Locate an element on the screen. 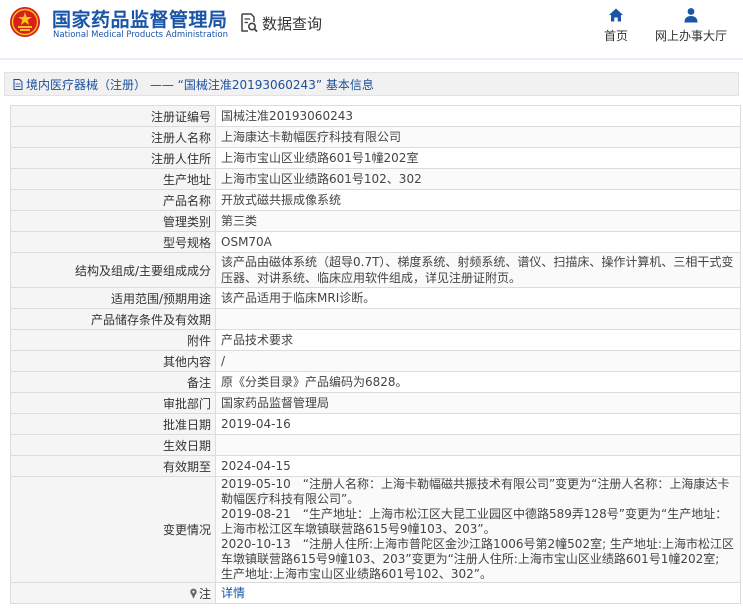 The width and height of the screenshot is (743, 610). other-value: / is located at coordinates (478, 361).